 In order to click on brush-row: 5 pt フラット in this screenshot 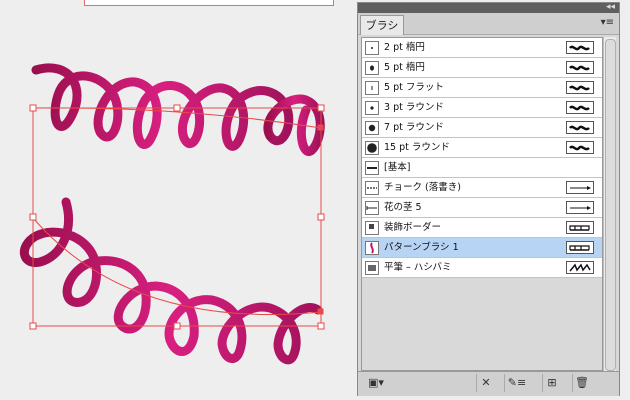, I will do `click(482, 88)`.